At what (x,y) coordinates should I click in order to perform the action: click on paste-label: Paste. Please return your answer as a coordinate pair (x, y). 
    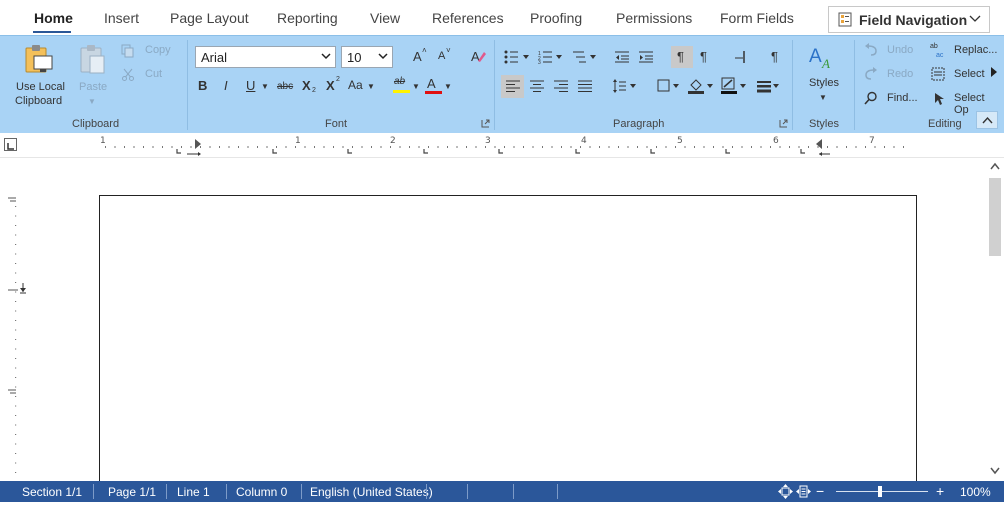
    Looking at the image, I should click on (93, 87).